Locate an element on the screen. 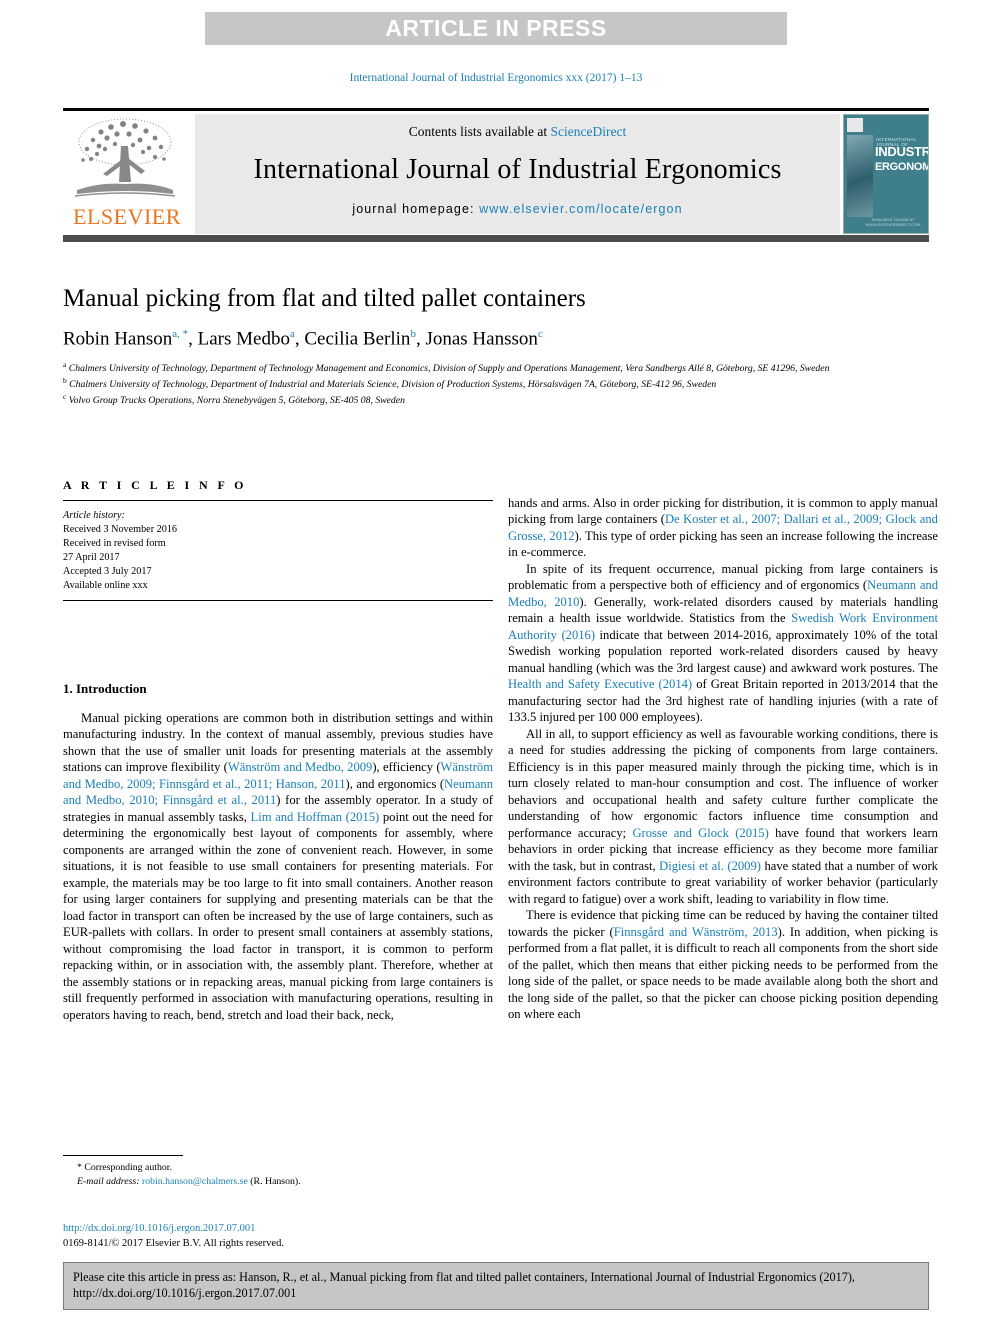 The image size is (992, 1323). affiliation-mark: c is located at coordinates (65, 397).